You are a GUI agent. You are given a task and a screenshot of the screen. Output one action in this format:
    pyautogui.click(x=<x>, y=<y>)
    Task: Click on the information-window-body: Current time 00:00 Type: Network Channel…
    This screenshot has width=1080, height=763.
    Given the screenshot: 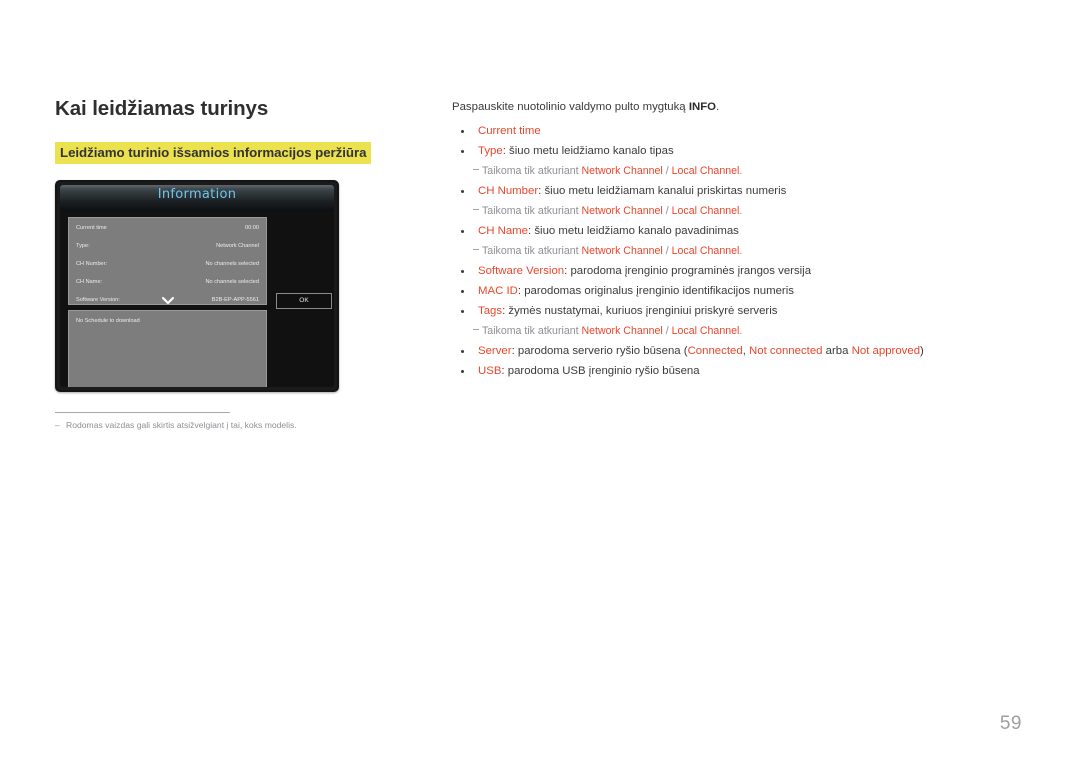 What is the action you would take?
    pyautogui.click(x=197, y=299)
    